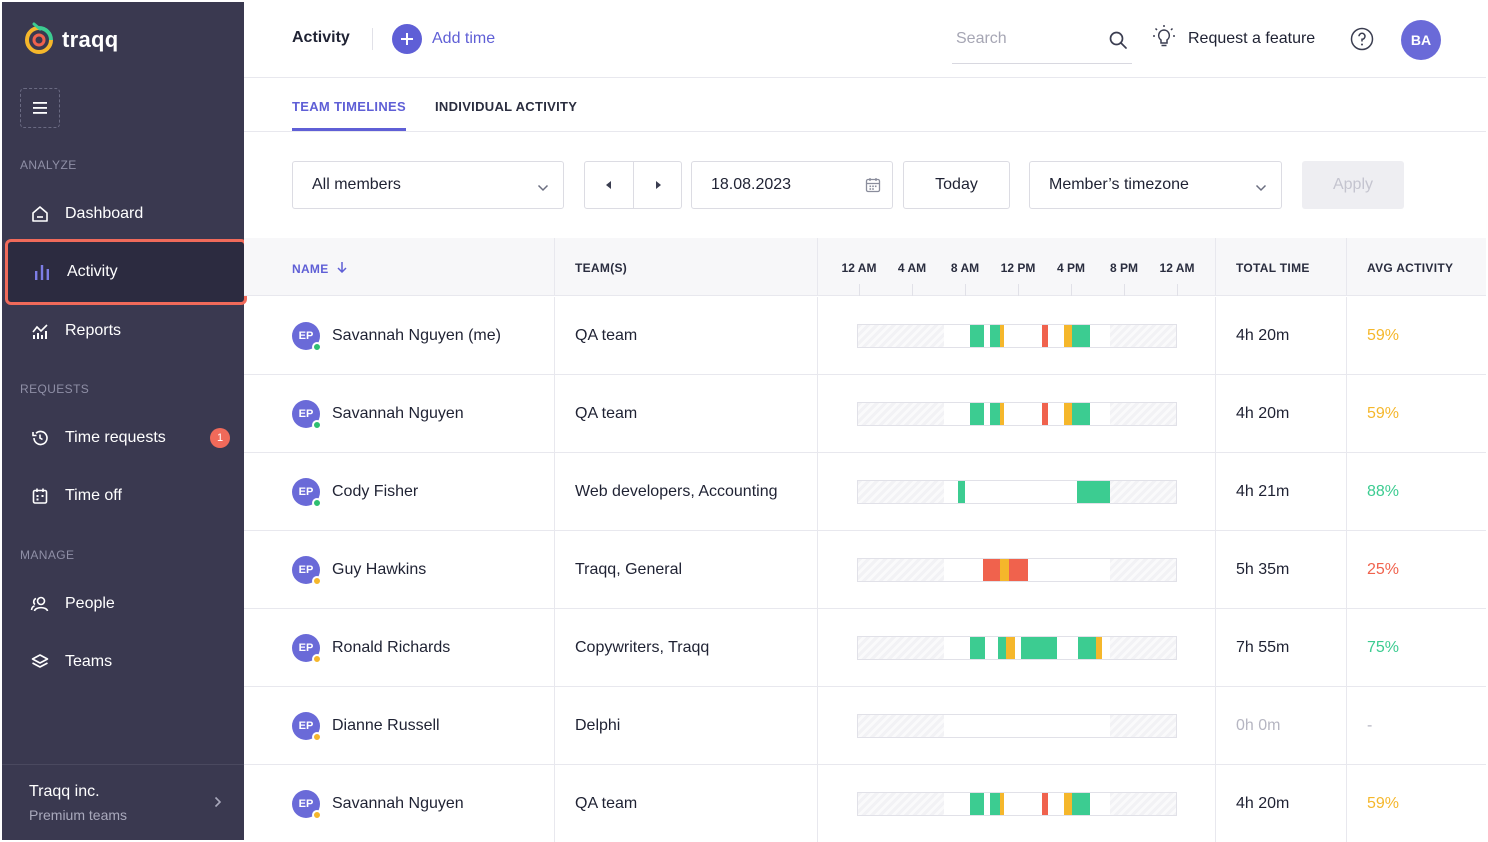 This screenshot has width=1488, height=842. What do you see at coordinates (1071, 290) in the screenshot?
I see `hour-tick` at bounding box center [1071, 290].